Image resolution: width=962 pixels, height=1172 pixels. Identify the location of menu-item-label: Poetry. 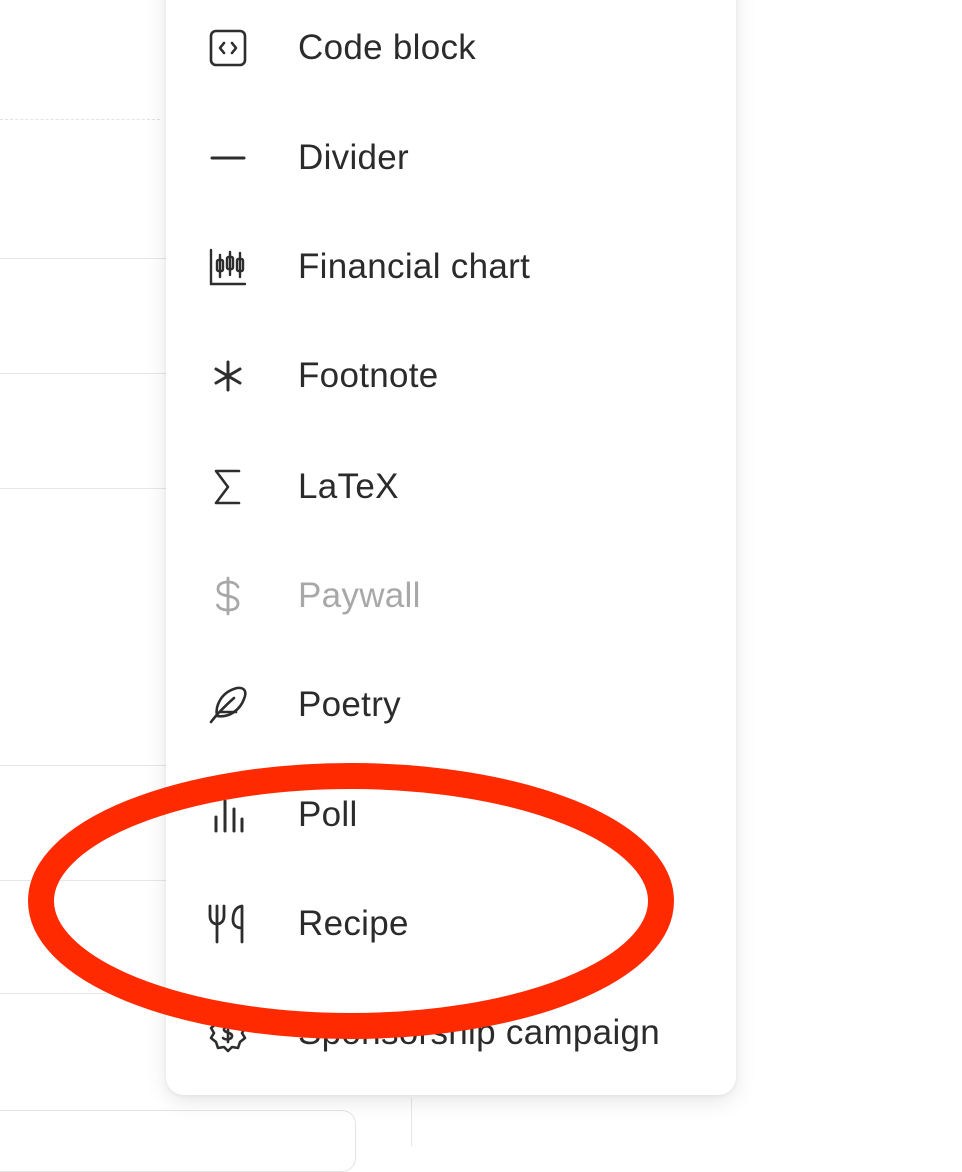
(349, 704).